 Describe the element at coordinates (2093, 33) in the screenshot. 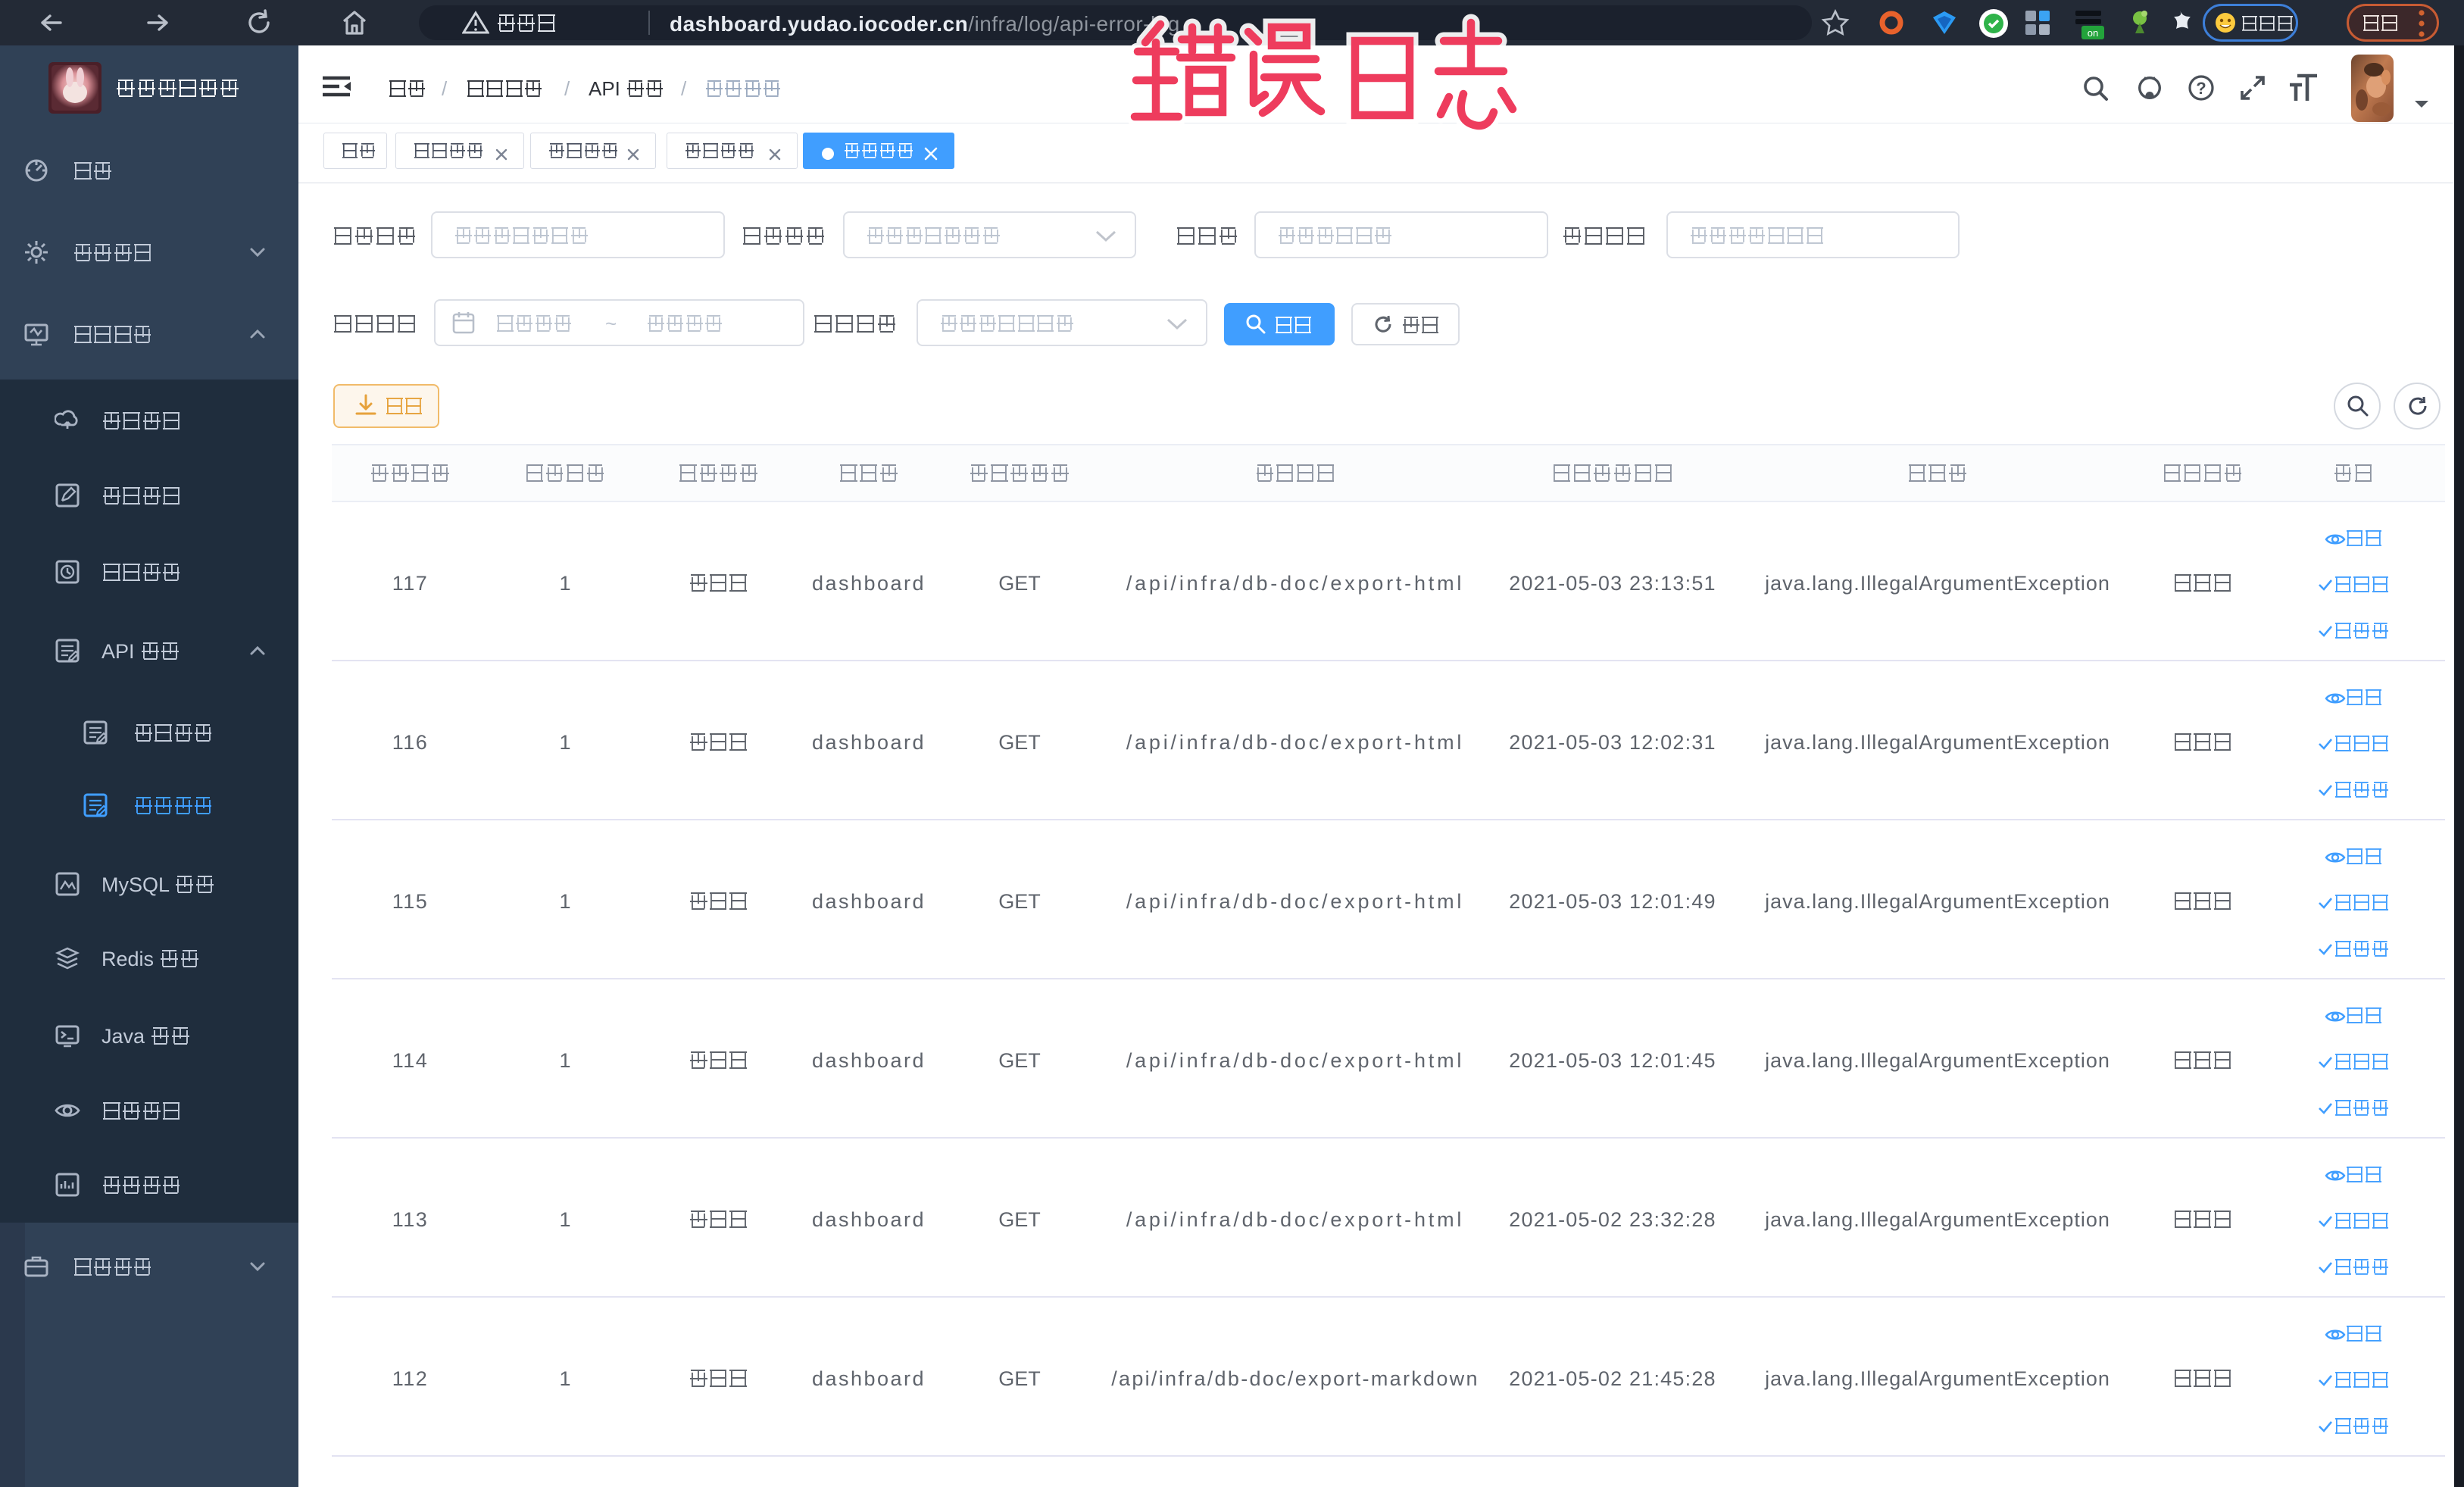

I see `svg-text: on` at that location.